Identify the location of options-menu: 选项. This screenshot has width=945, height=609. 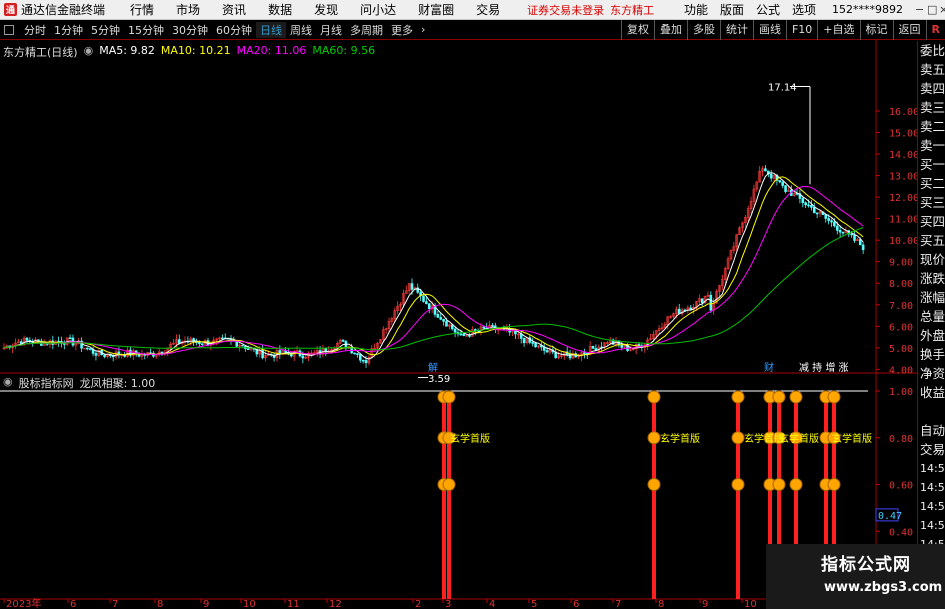
(804, 9).